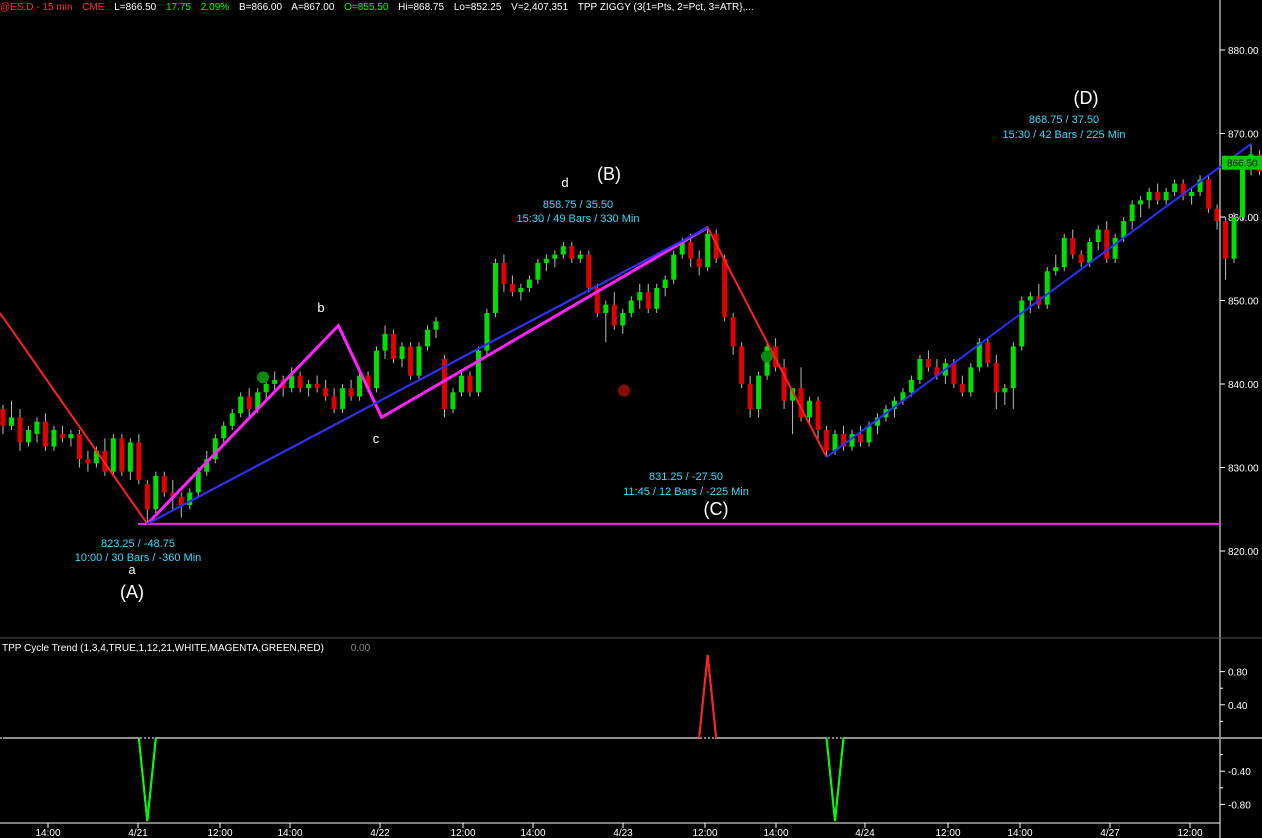 The image size is (1262, 838). Describe the element at coordinates (686, 477) in the screenshot. I see `swing-c-price-label: 831.25 / -27.50` at that location.